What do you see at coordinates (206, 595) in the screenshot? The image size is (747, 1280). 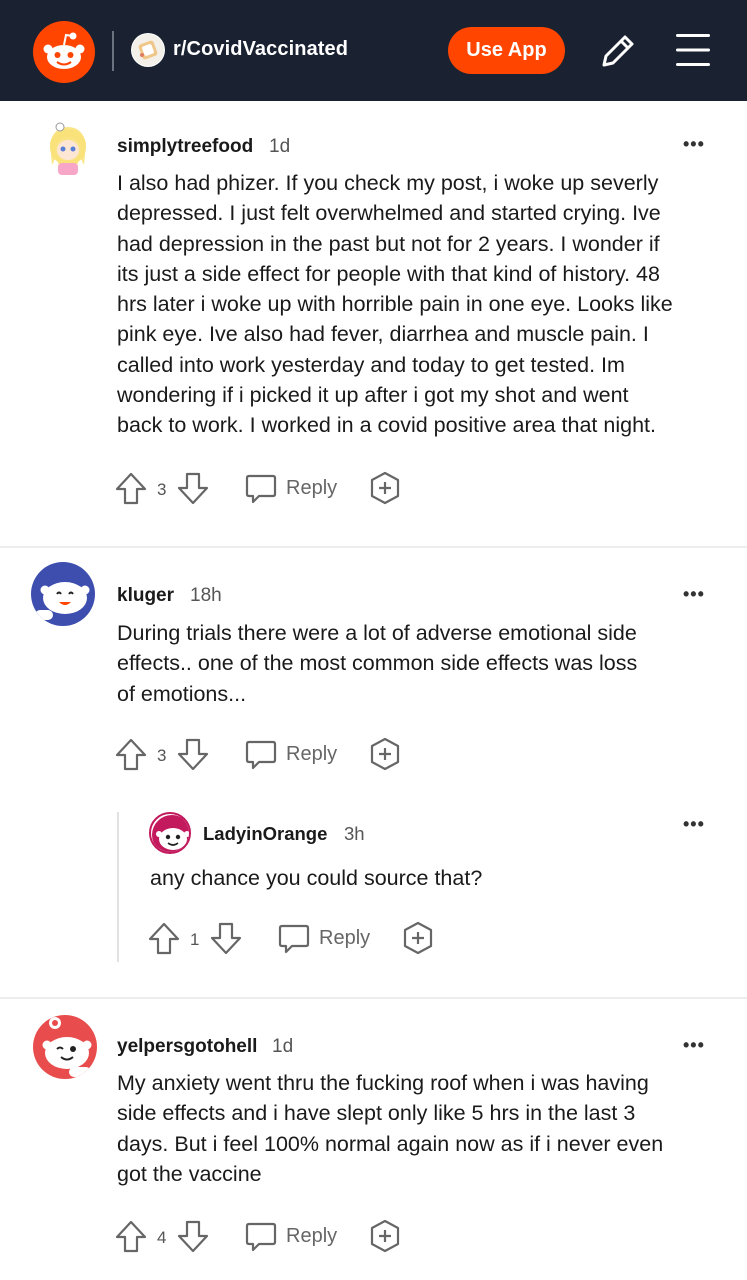 I see `comment-age: 18h` at bounding box center [206, 595].